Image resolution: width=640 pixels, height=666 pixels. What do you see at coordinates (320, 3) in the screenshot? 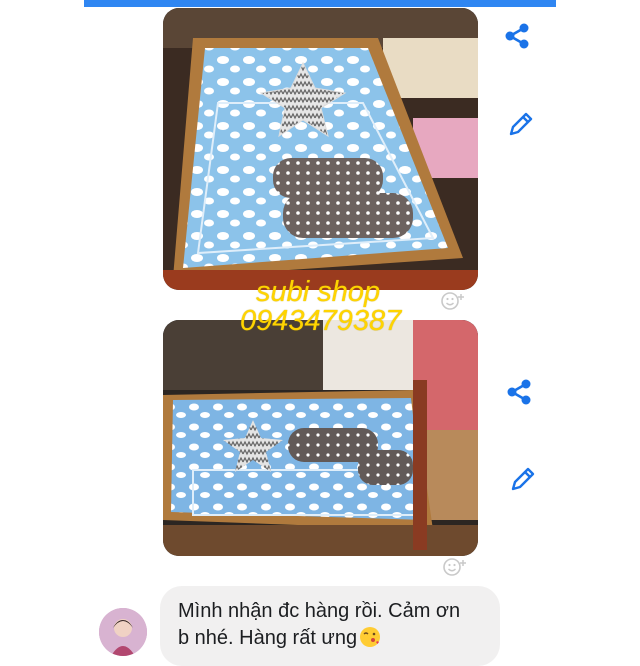
I see `top-accent-bar` at bounding box center [320, 3].